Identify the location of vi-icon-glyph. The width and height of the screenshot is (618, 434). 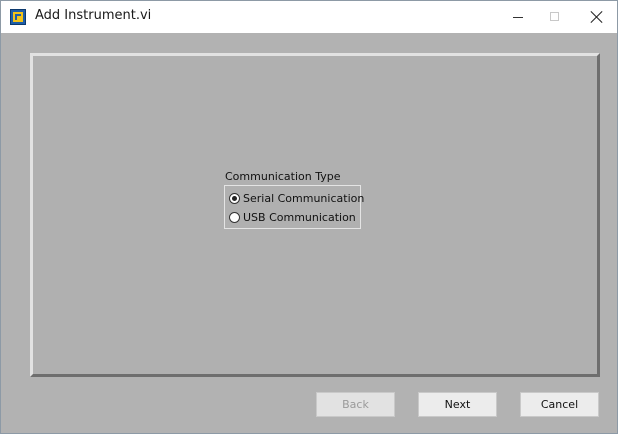
(18, 17).